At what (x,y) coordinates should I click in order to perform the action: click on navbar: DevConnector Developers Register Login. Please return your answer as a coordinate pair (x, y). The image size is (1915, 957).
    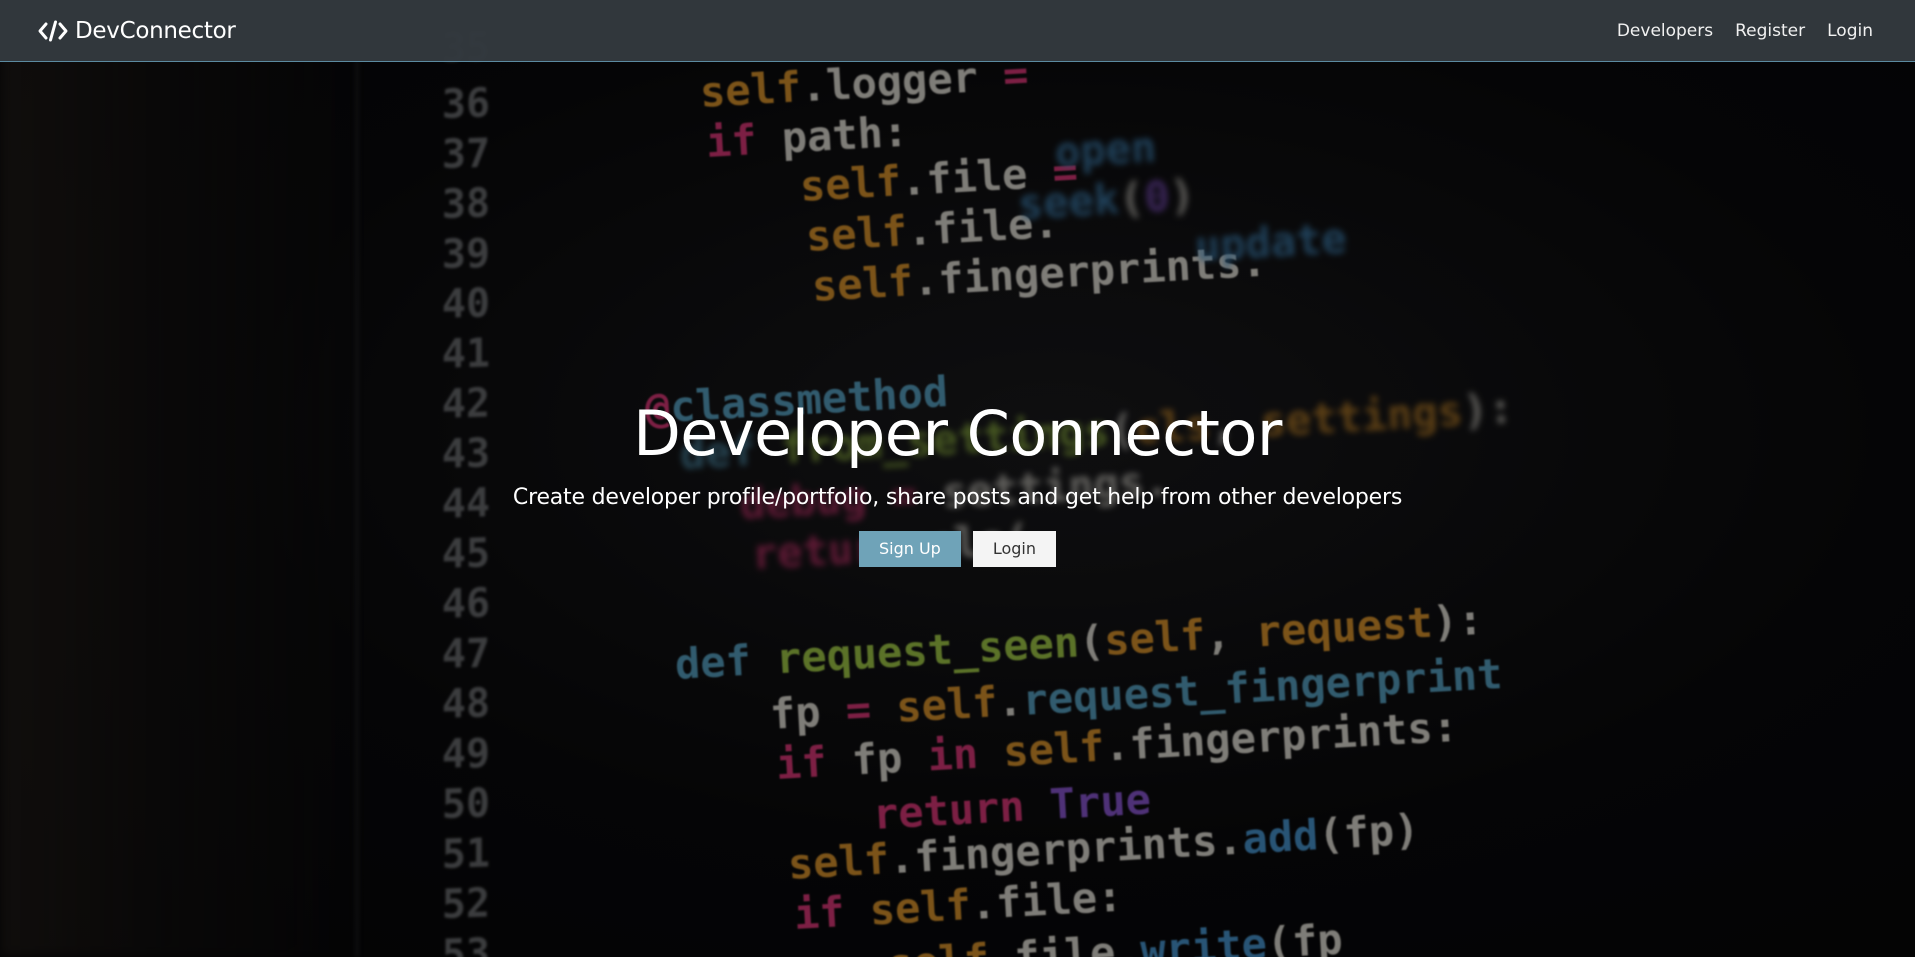
    Looking at the image, I should click on (957, 31).